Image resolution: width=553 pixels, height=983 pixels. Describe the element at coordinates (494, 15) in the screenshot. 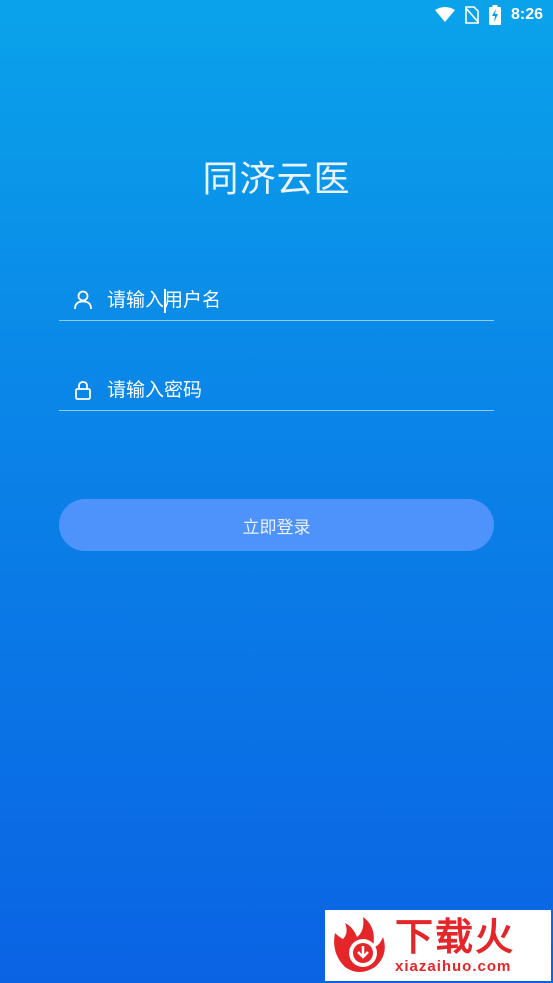

I see `battery-charging-icon` at that location.